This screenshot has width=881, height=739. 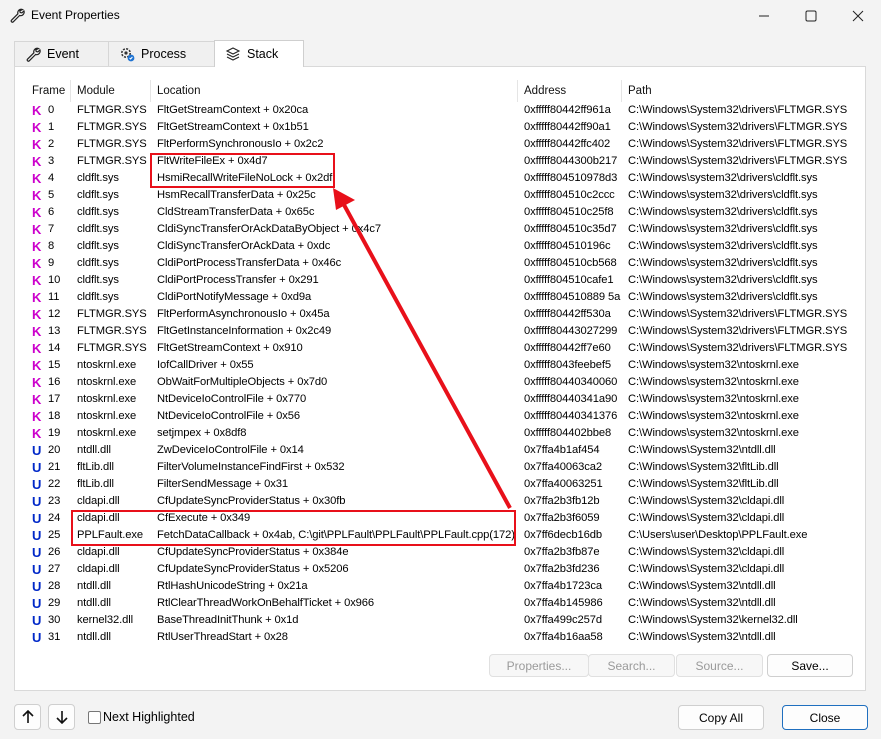 What do you see at coordinates (721, 717) in the screenshot?
I see `copy-all-button: Copy All` at bounding box center [721, 717].